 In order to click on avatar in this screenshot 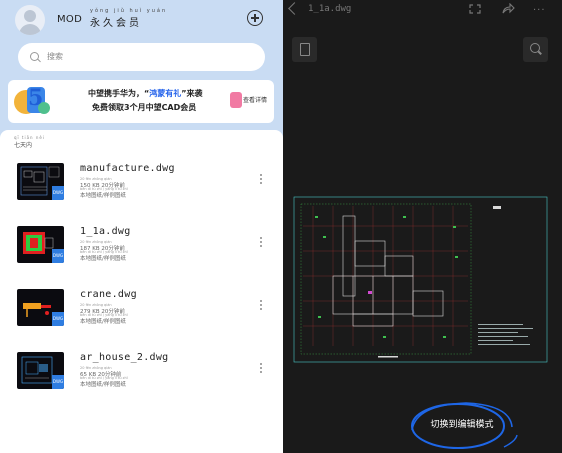, I will do `click(30, 20)`.